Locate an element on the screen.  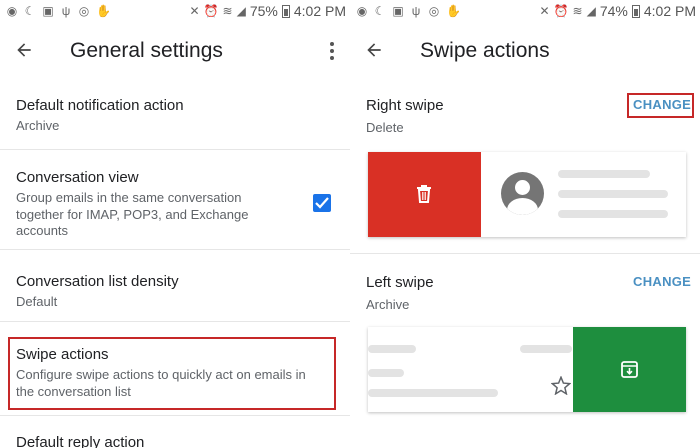
app-bar: General settings is located at coordinates (175, 52).